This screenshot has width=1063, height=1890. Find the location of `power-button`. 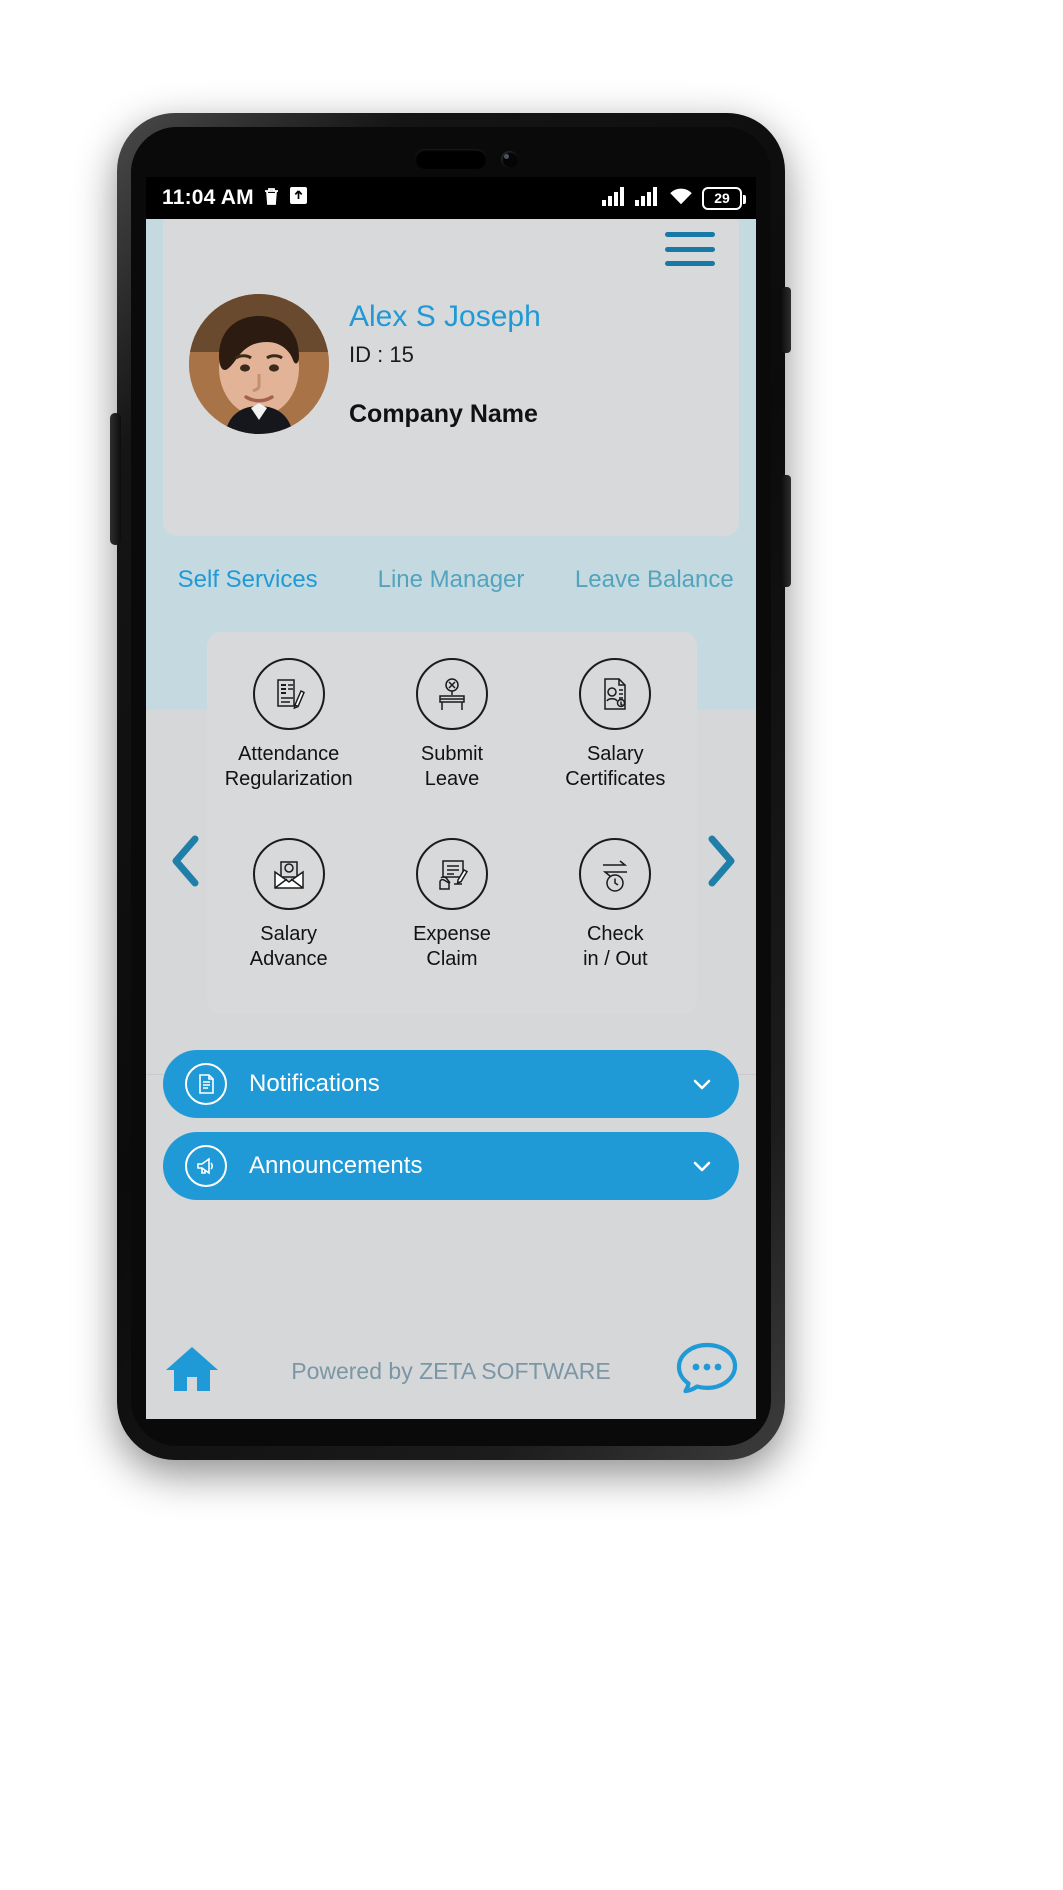

power-button is located at coordinates (786, 320).